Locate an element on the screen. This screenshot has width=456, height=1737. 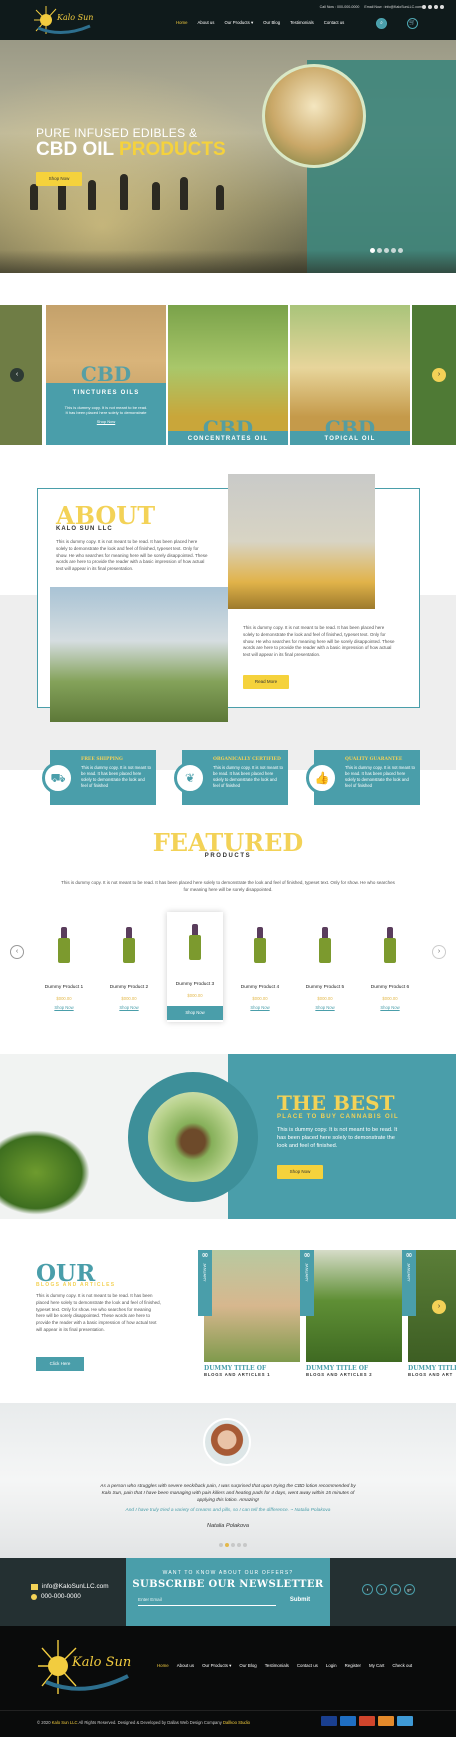
call-now-text: Call Now : 000-000-0000 is located at coordinates (340, 7).